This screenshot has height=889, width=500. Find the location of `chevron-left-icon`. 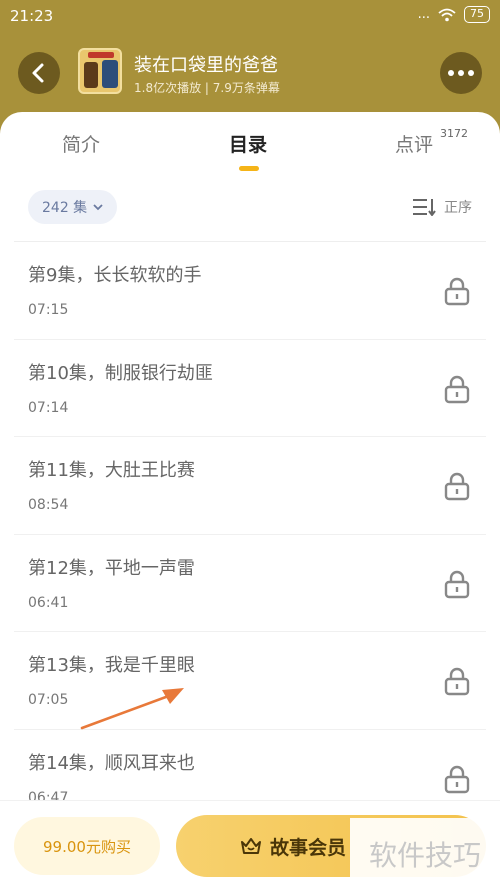

chevron-left-icon is located at coordinates (38, 73).